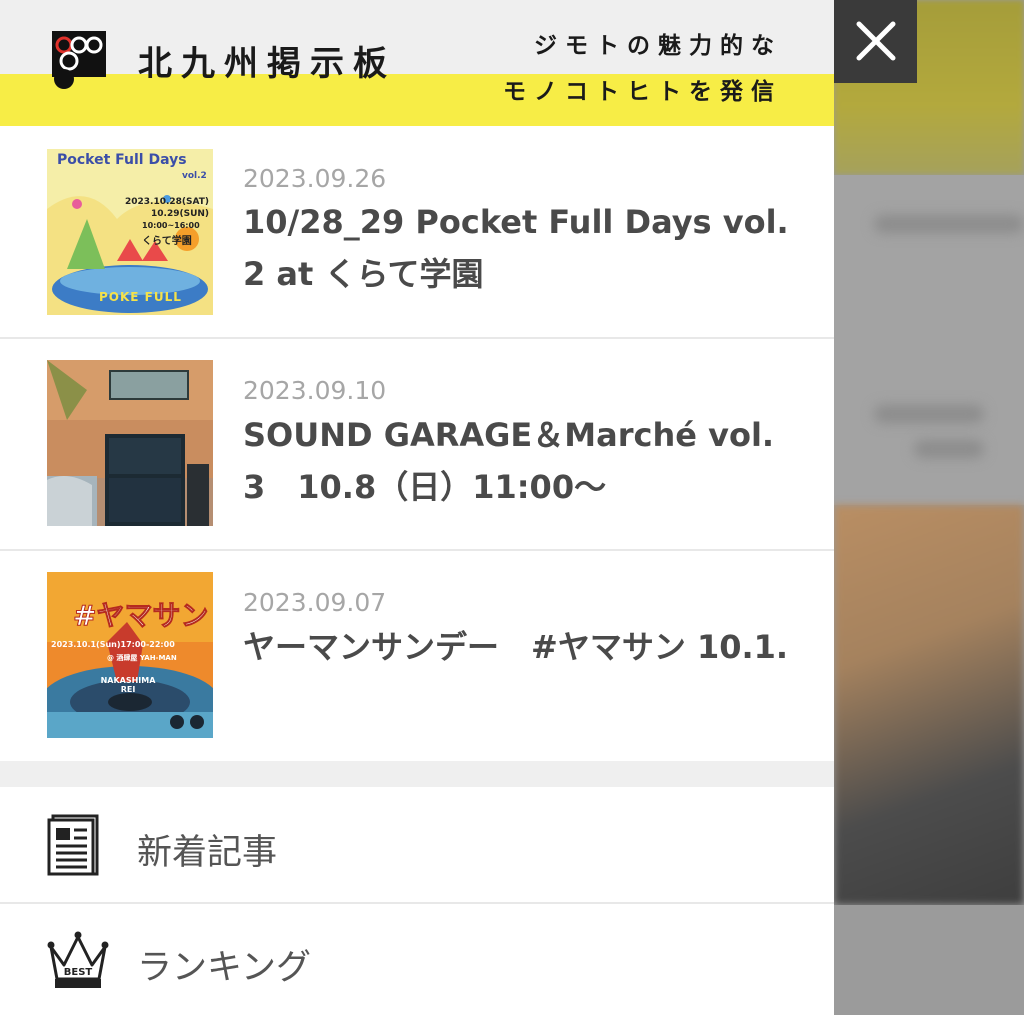  What do you see at coordinates (417, 63) in the screenshot?
I see `drawer-header: 北九州掲示板 ジモトの魅力的な モノコトヒトを発信` at bounding box center [417, 63].